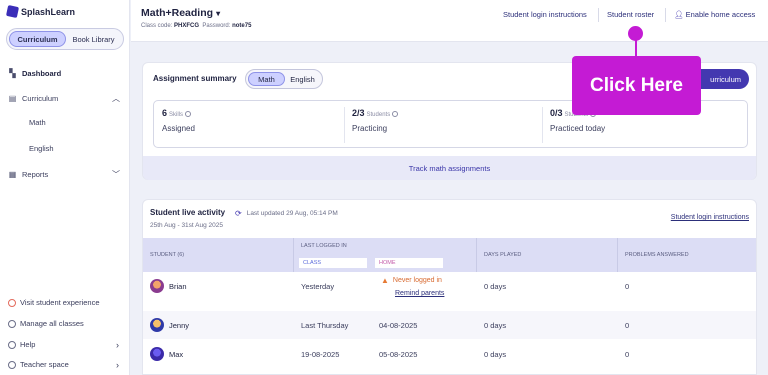 The image size is (768, 375). What do you see at coordinates (46, 323) in the screenshot?
I see `manage-classes-link: Manage all classes` at bounding box center [46, 323].